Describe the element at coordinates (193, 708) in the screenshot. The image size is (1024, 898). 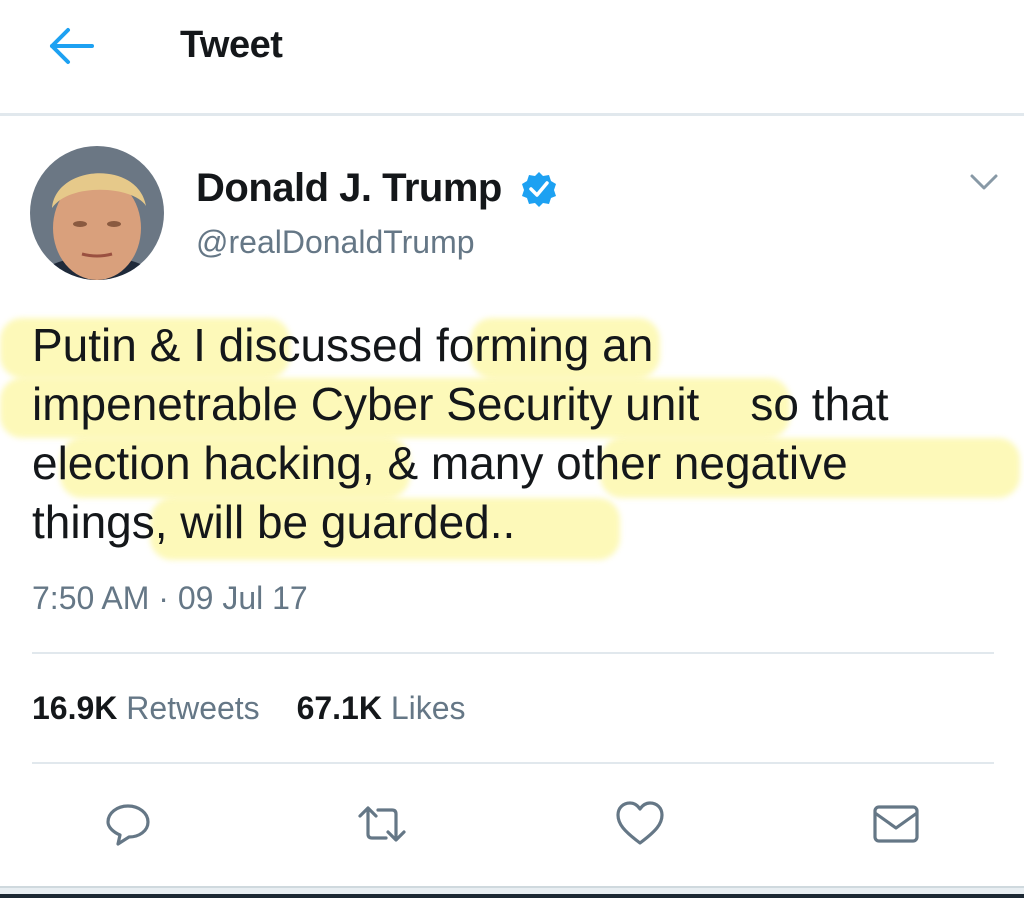
I see `retweets-label: Retweets` at that location.